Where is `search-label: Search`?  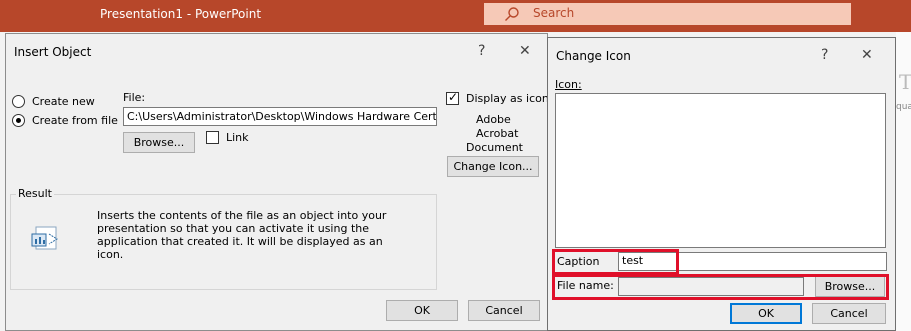
search-label: Search is located at coordinates (554, 13).